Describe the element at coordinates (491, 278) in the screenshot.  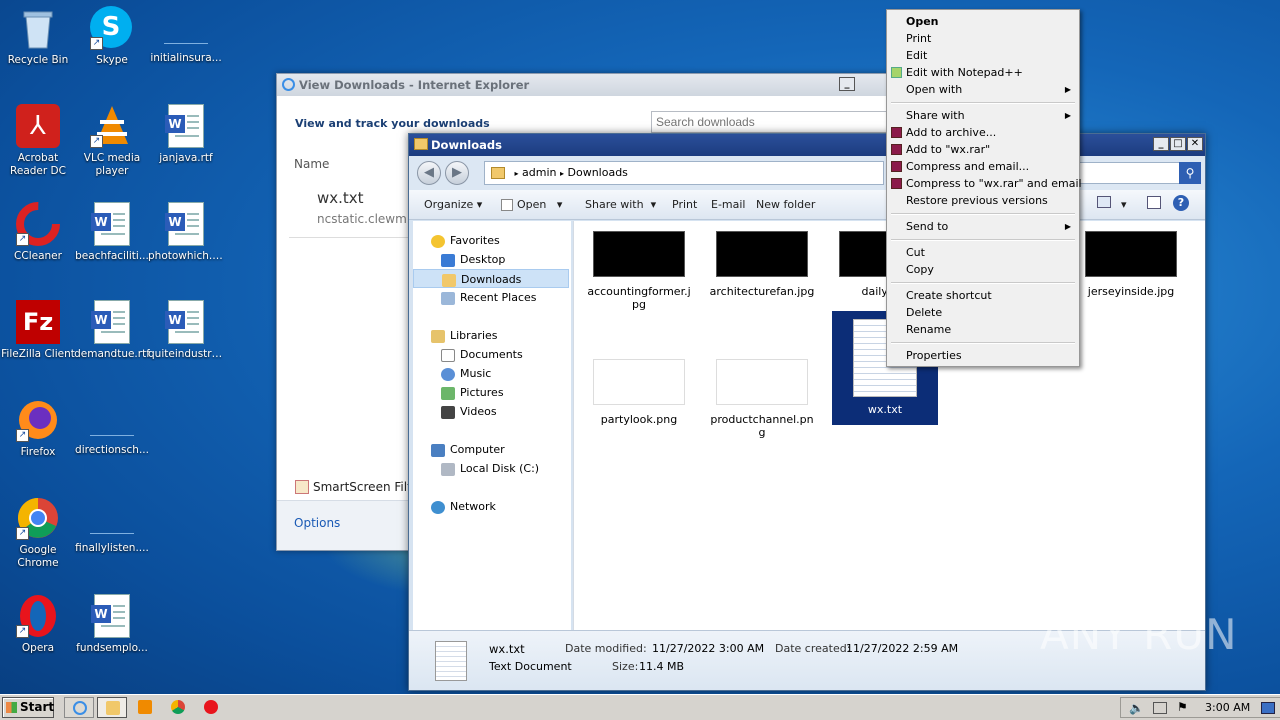
I see `nav-downloads: Downloads` at that location.